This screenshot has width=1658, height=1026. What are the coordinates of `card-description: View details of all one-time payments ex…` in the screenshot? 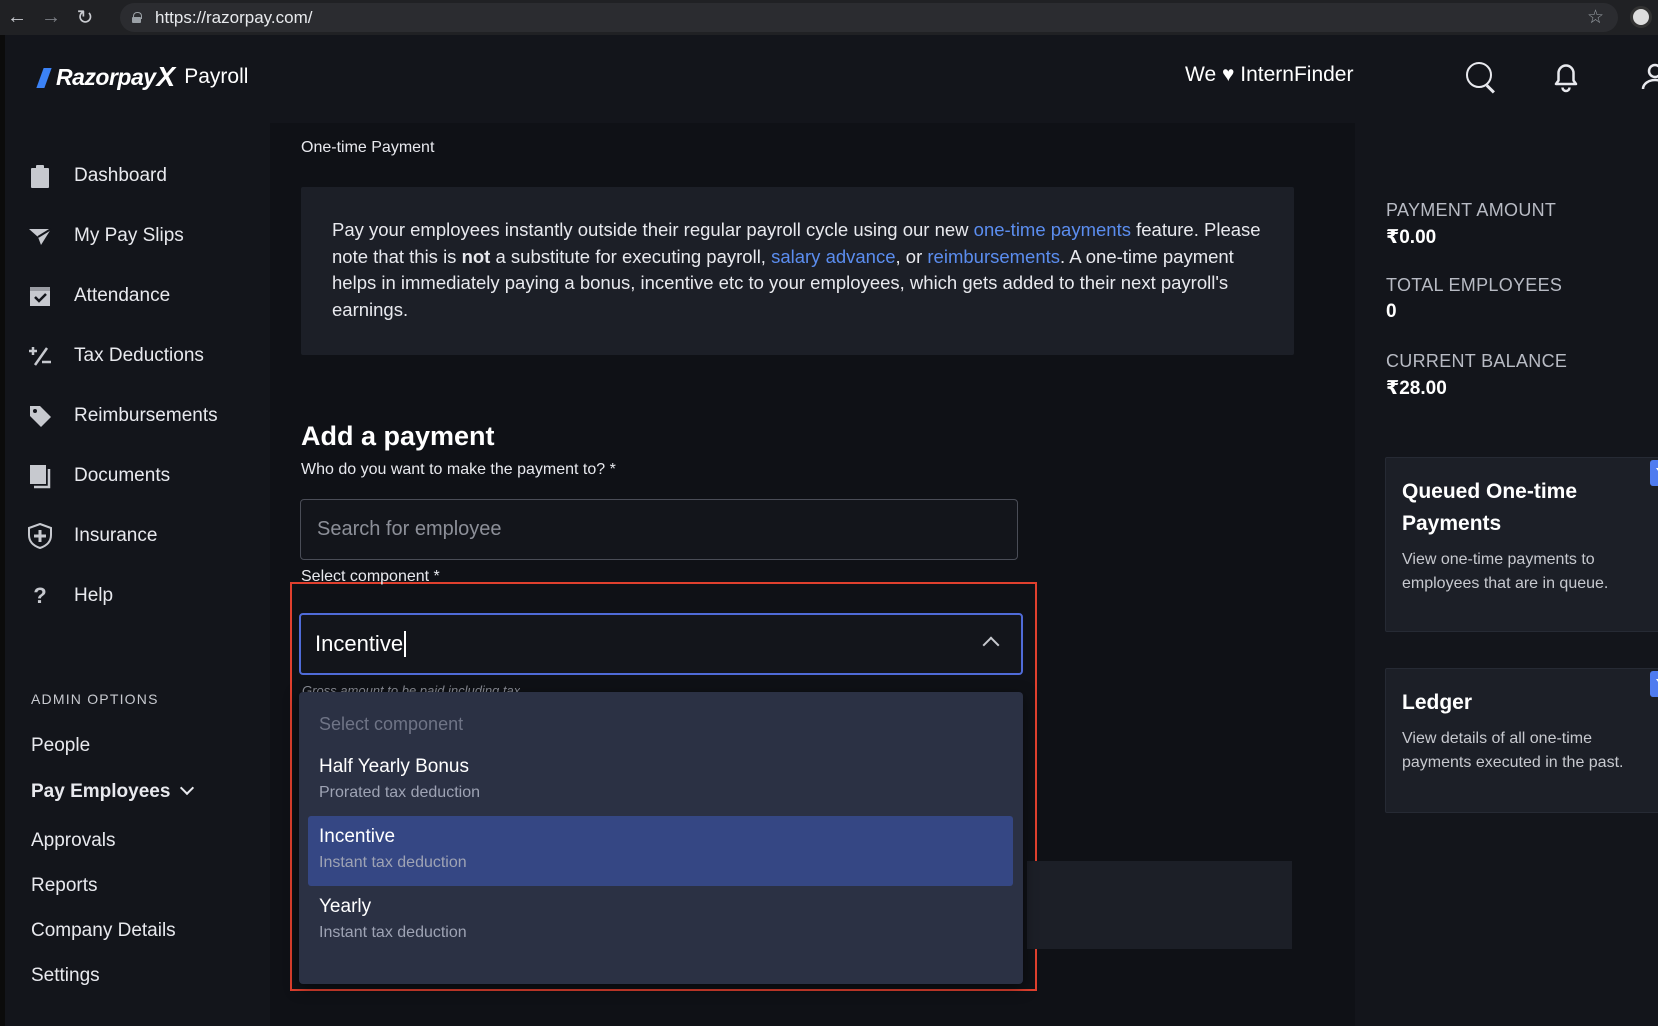 It's located at (1513, 750).